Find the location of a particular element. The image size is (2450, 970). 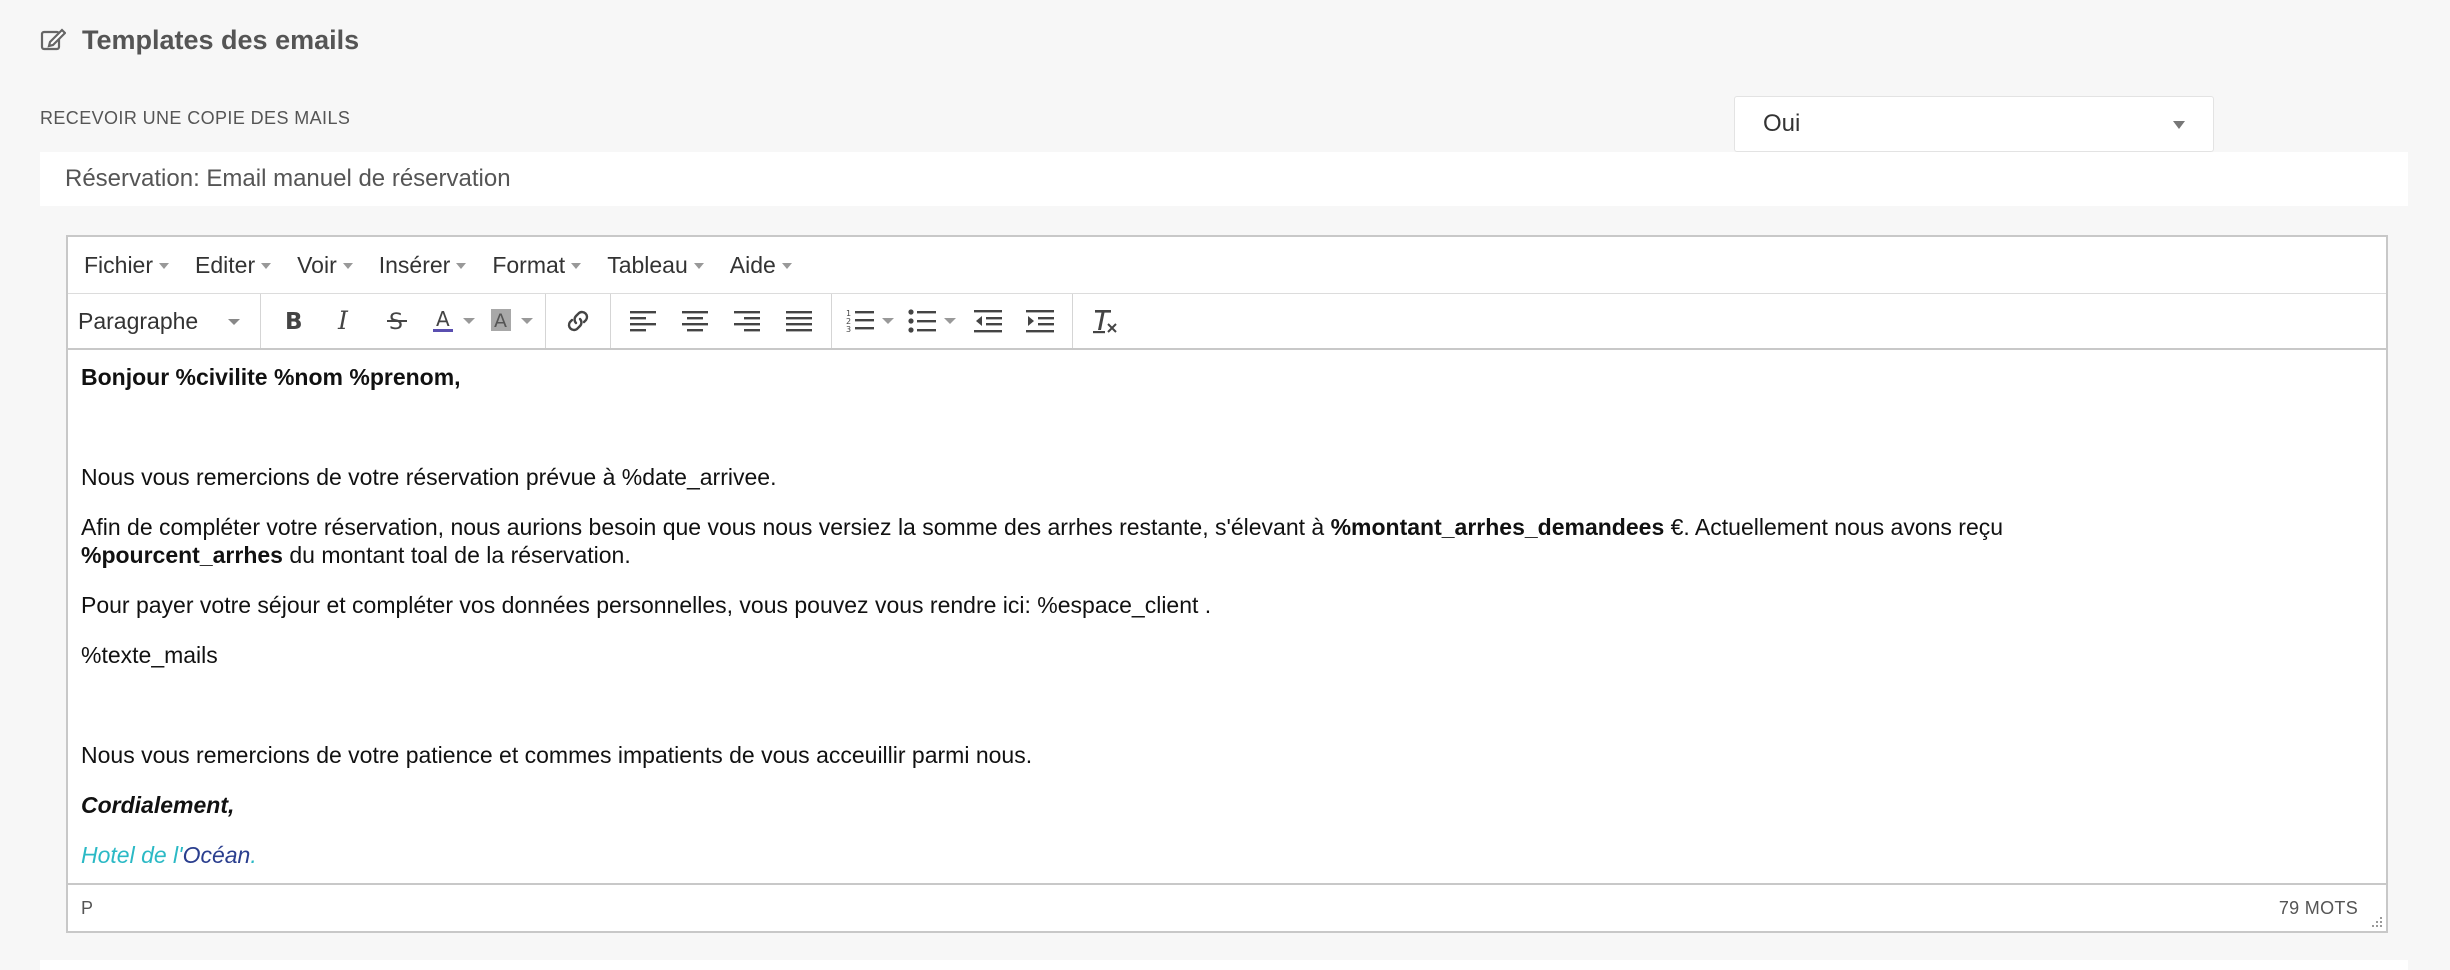

svg-text: 3 is located at coordinates (848, 329).